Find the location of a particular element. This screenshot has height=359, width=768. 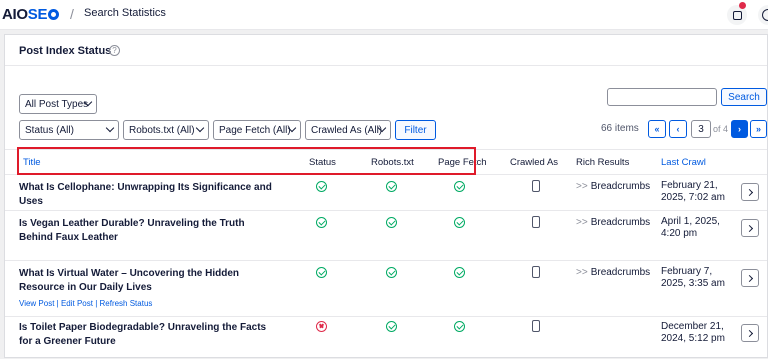

logo-text-a: AIO is located at coordinates (15, 14).